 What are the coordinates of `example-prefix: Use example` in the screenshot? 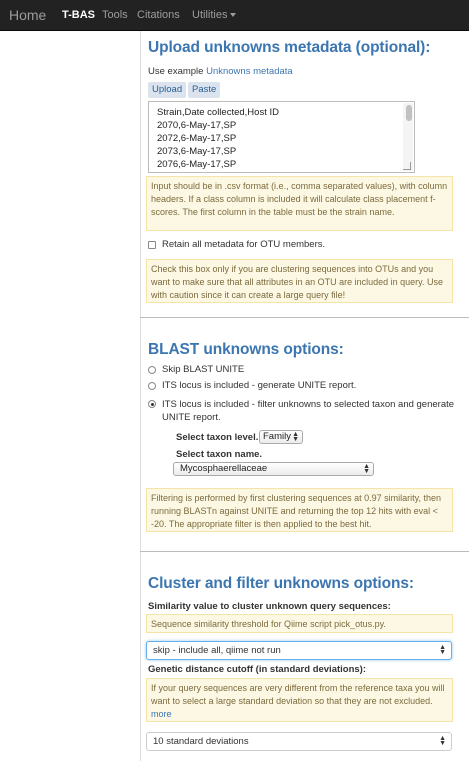 It's located at (176, 71).